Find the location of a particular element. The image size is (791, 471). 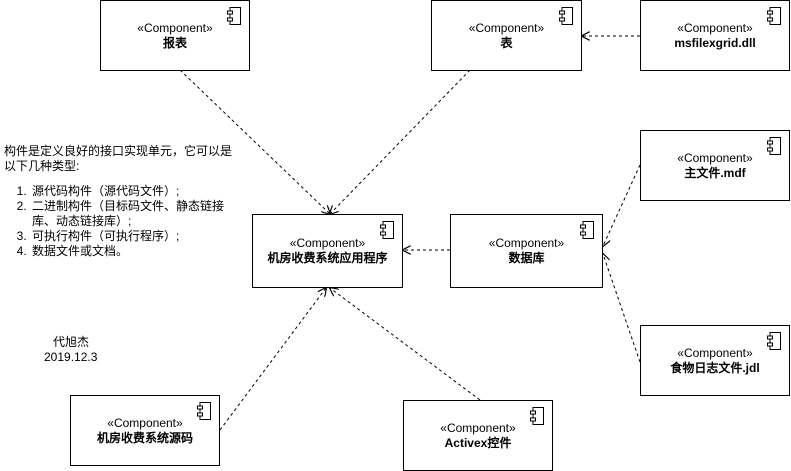

component-name: 机房收费系统应用程序 is located at coordinates (327, 258).